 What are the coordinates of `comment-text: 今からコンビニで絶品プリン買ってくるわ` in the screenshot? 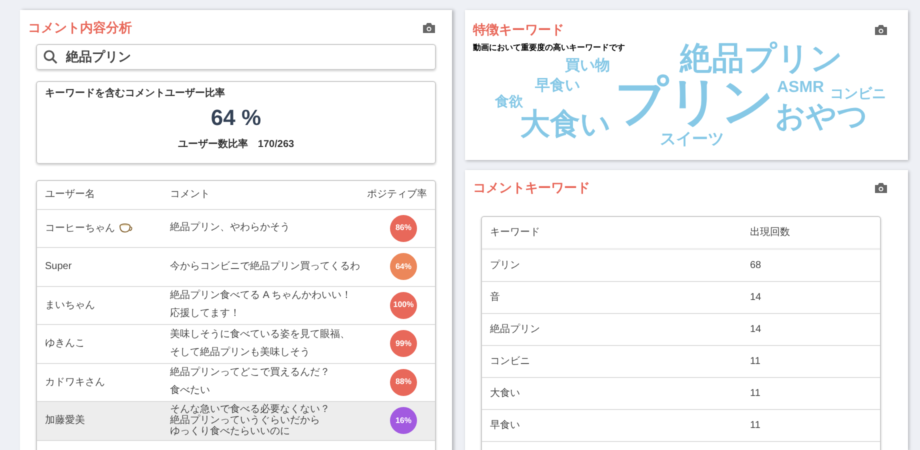 It's located at (265, 267).